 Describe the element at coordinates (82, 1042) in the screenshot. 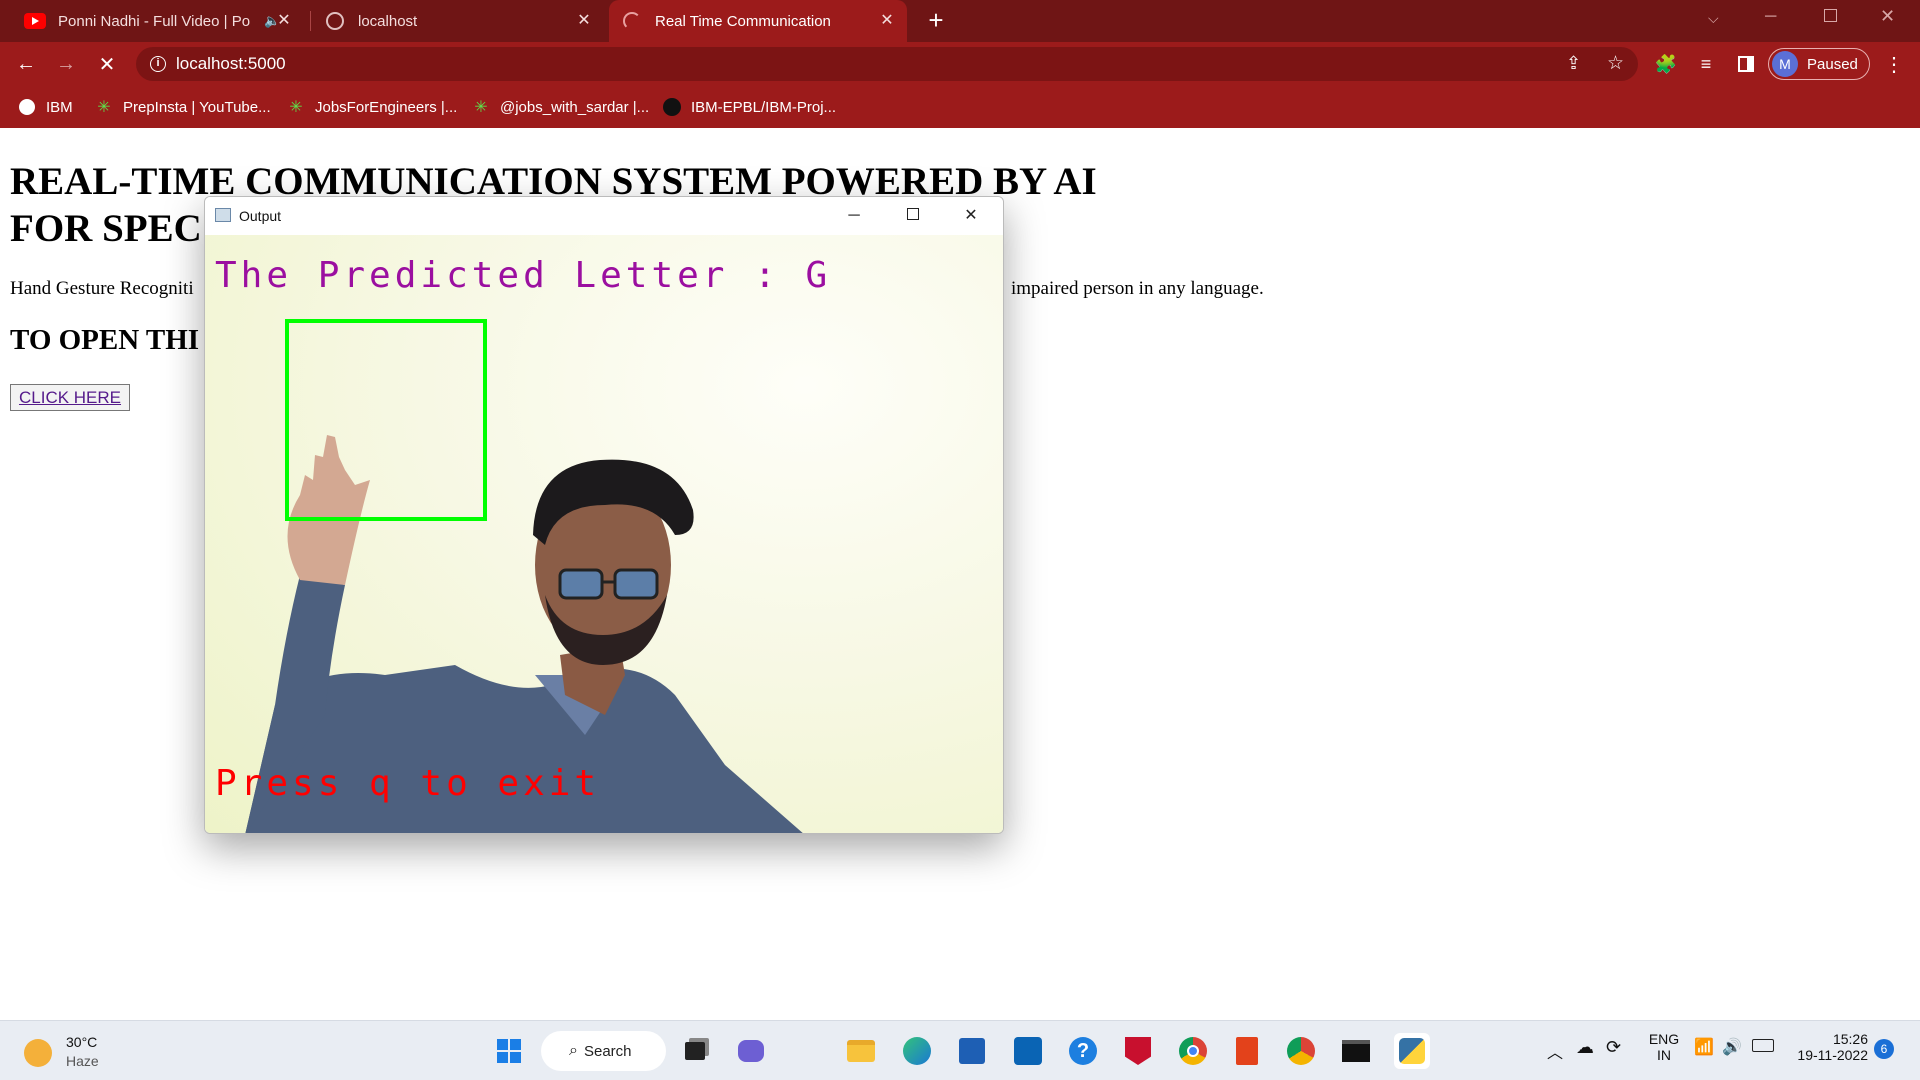

I see `weather-temp: 30°C` at that location.